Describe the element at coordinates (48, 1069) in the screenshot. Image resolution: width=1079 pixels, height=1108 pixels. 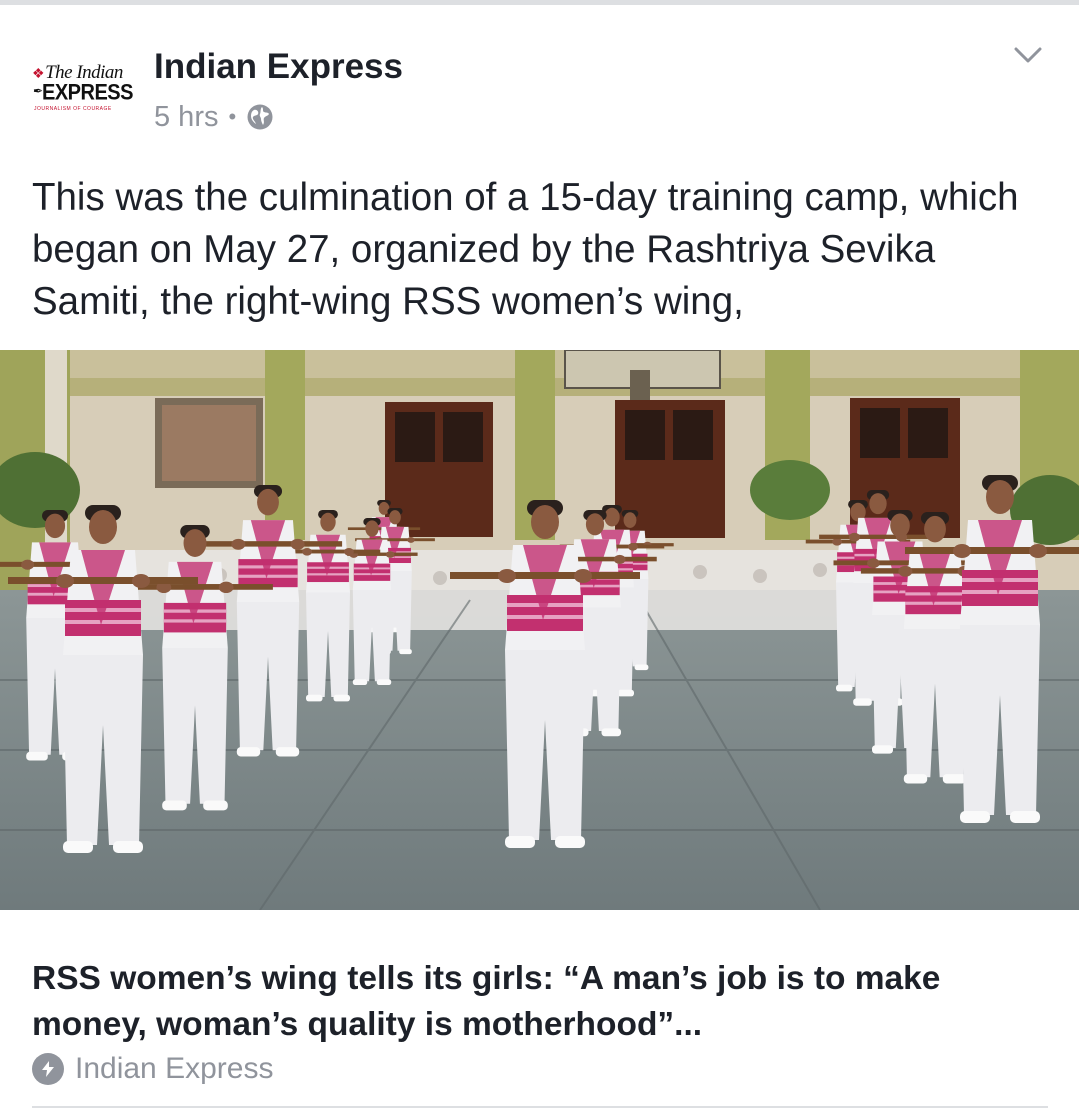
I see `instant-article-bolt-icon` at that location.